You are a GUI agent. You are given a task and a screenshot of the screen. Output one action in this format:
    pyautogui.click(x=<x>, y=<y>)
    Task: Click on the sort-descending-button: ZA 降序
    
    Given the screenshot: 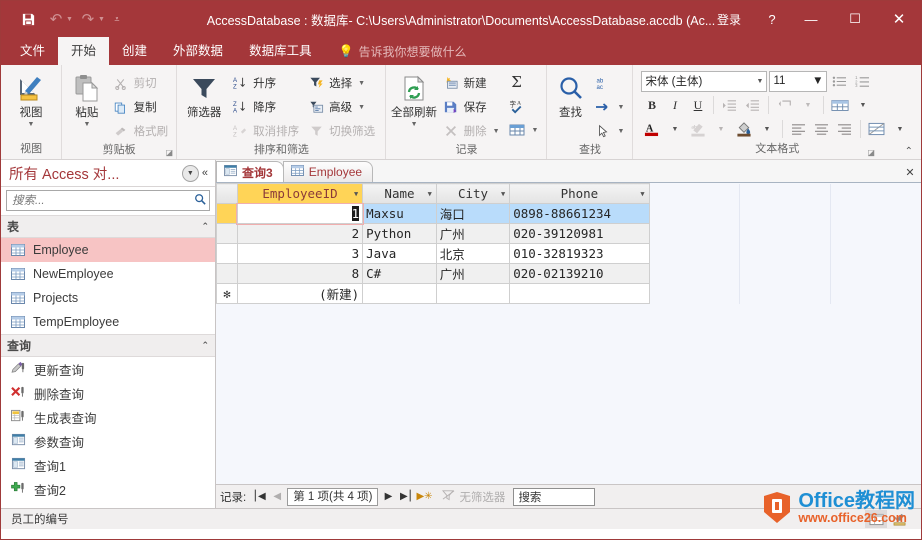 What is the action you would take?
    pyautogui.click(x=265, y=107)
    